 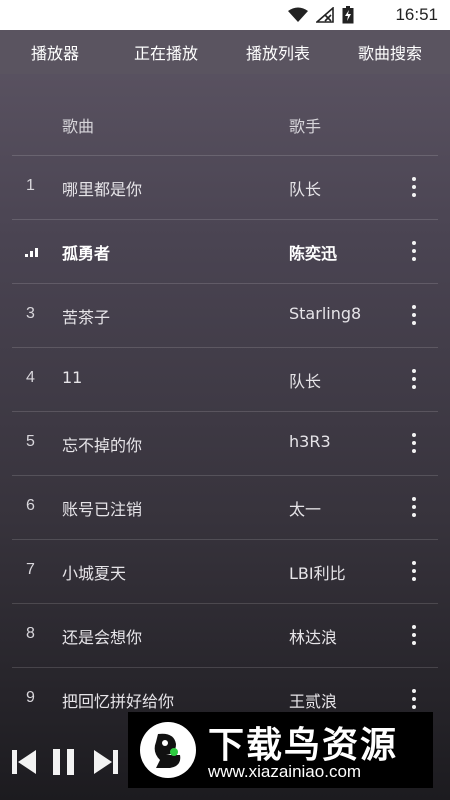 What do you see at coordinates (225, 379) in the screenshot?
I see `song-row: 4 11 队长` at bounding box center [225, 379].